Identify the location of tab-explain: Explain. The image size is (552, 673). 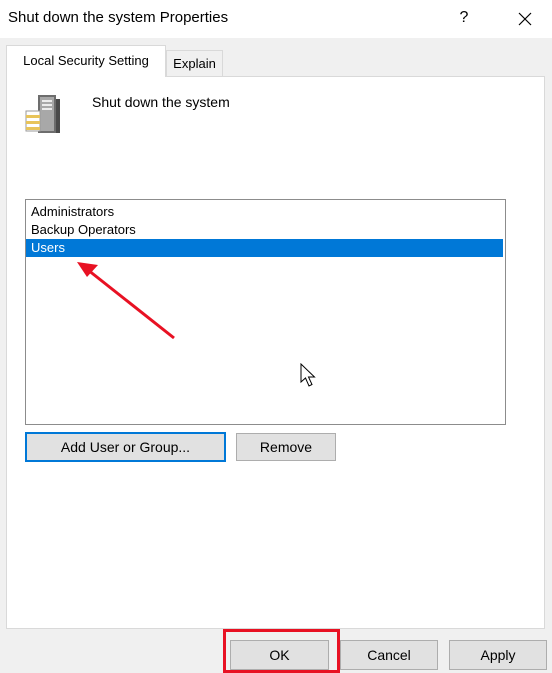
(194, 63).